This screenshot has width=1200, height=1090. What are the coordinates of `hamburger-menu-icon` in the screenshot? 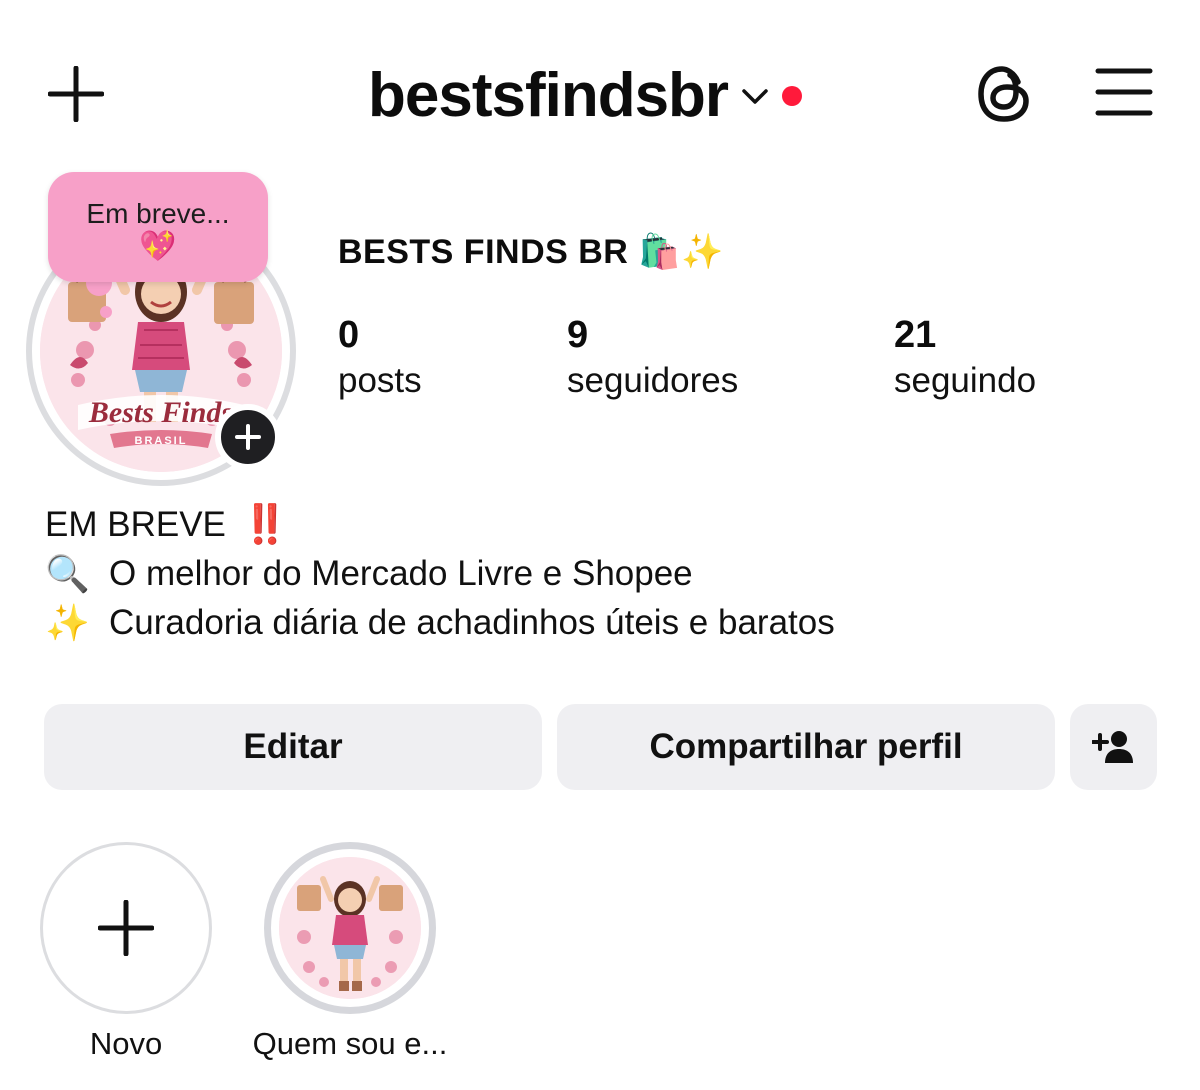 It's located at (1124, 92).